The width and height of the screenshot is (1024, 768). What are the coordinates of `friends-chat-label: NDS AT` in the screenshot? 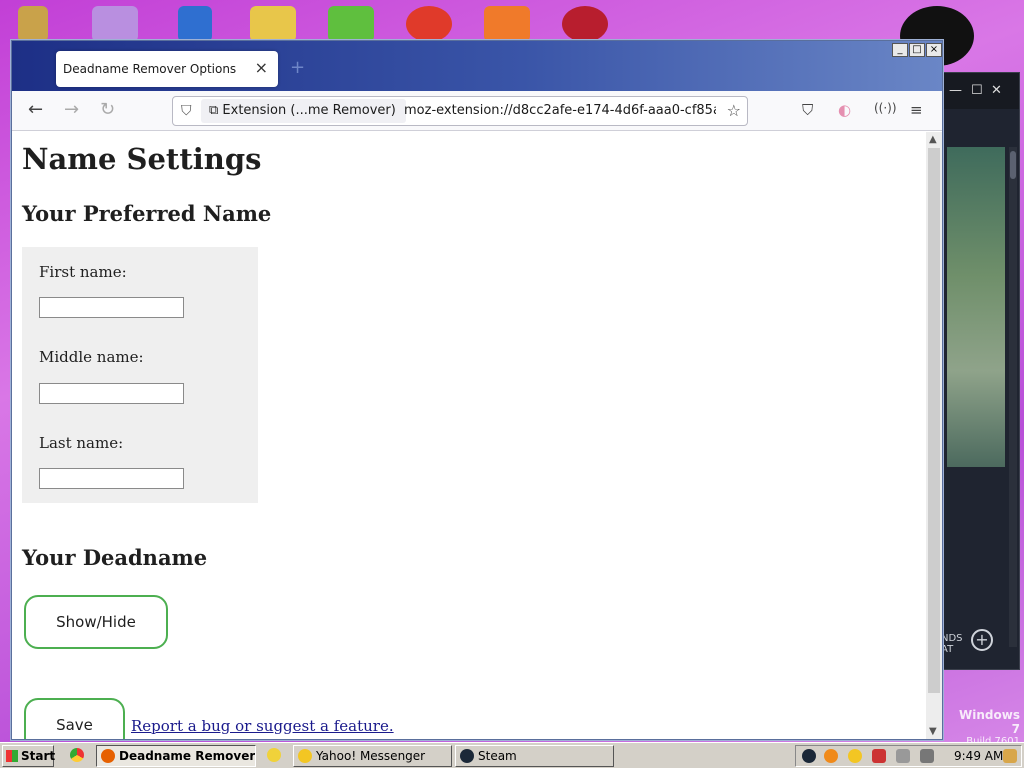 It's located at (952, 644).